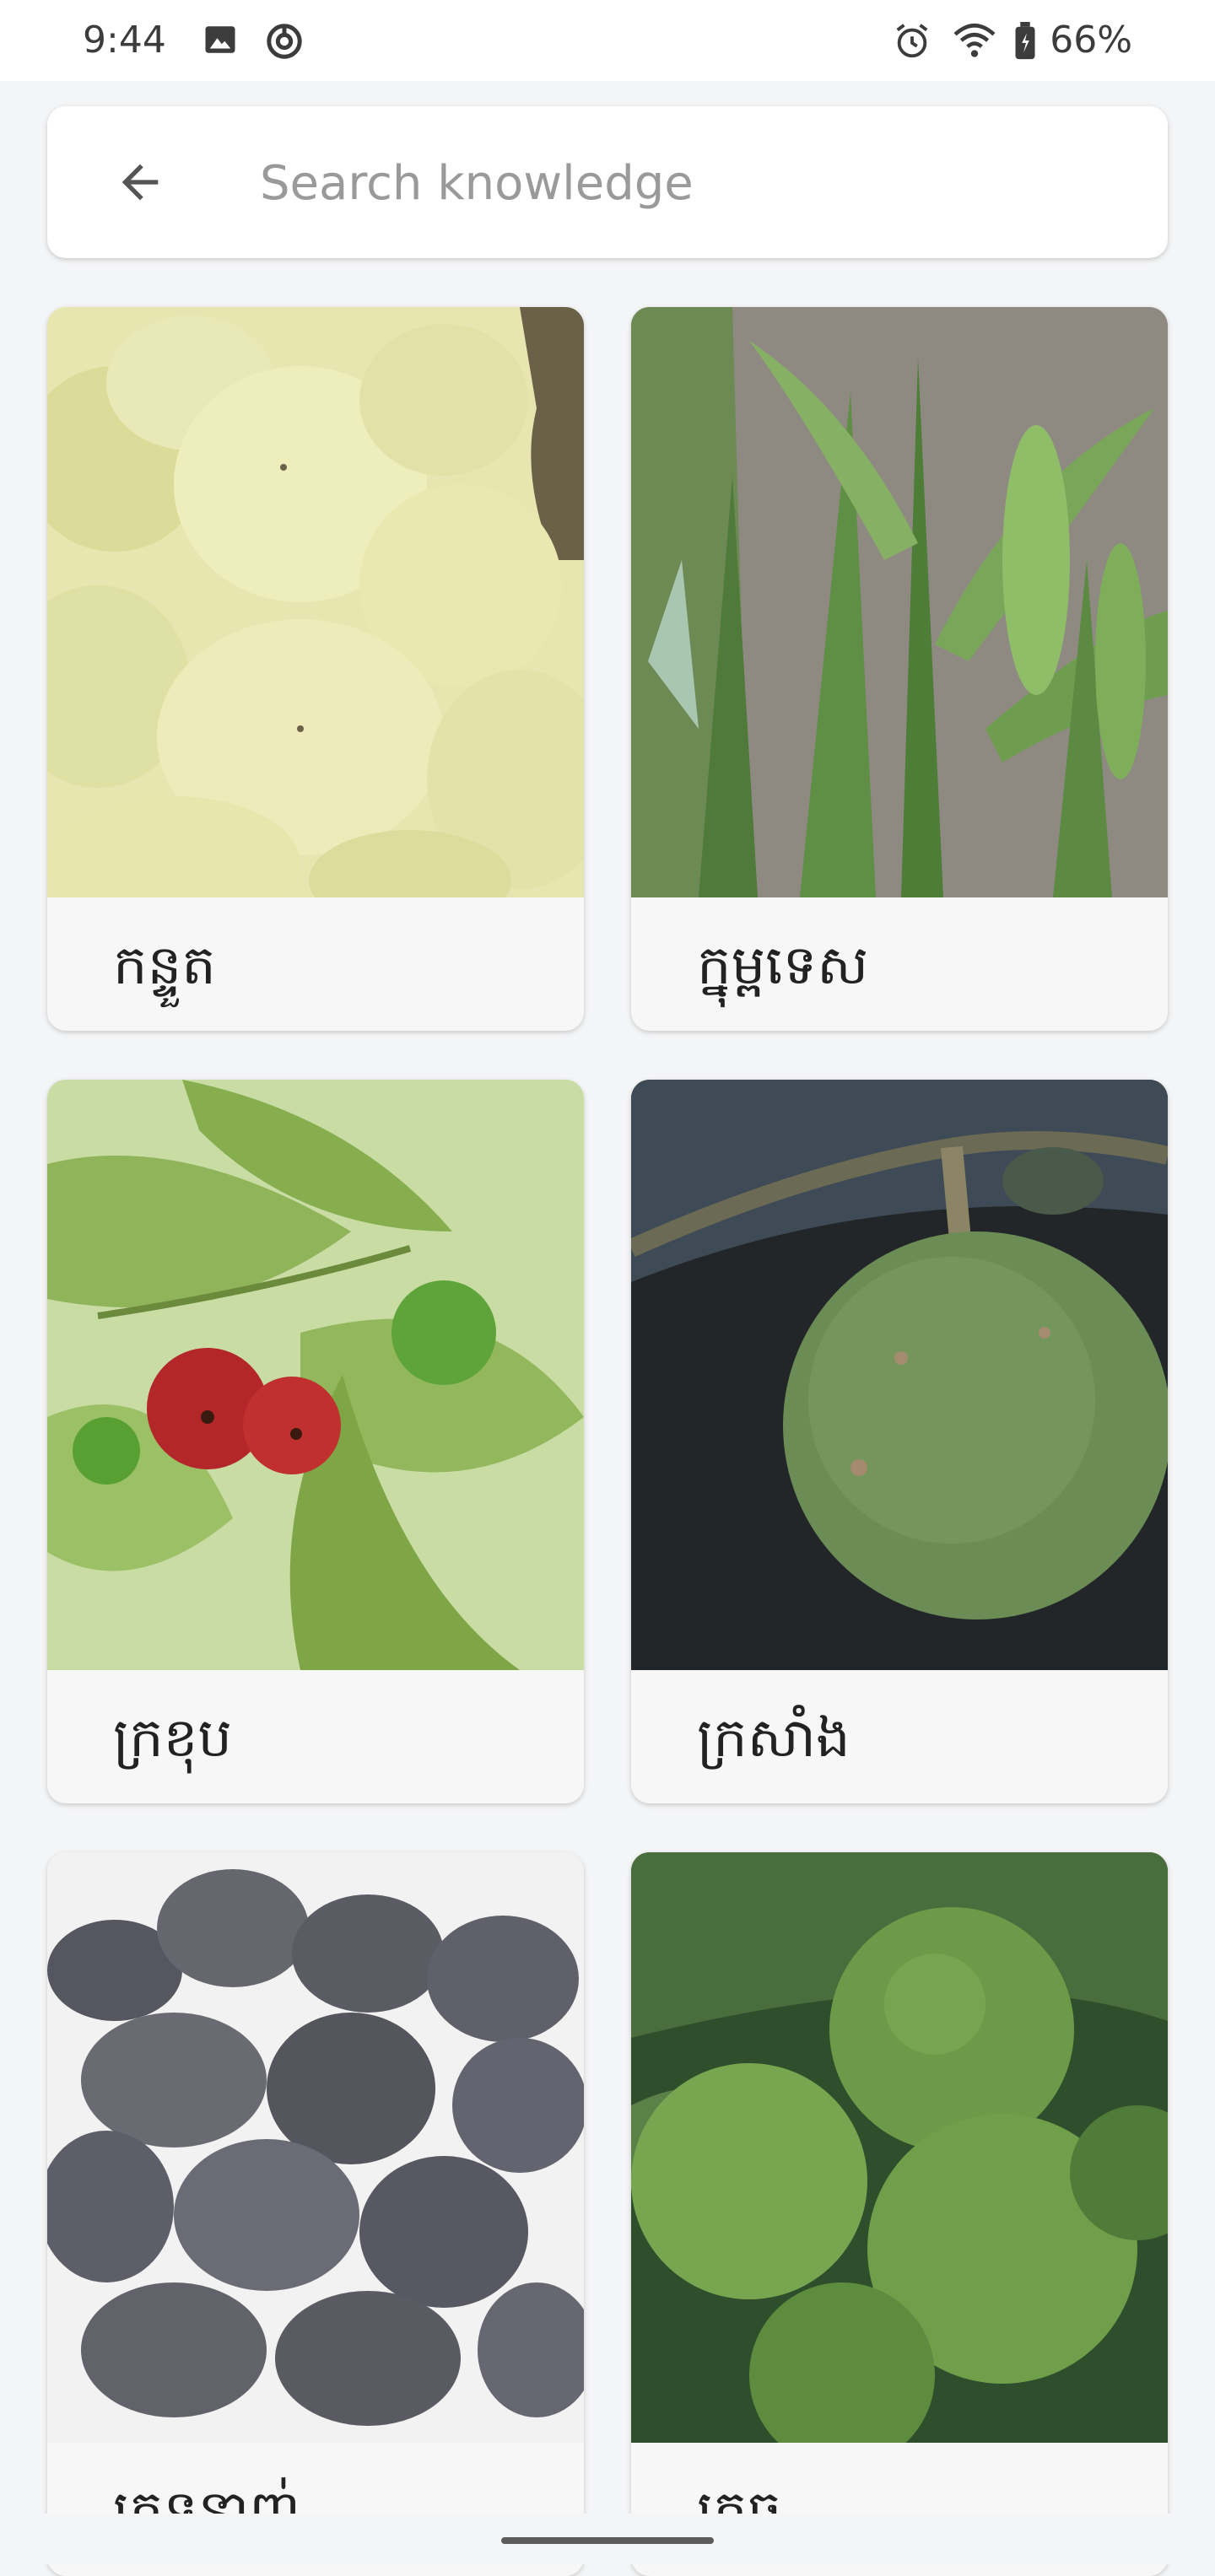 This screenshot has width=1215, height=2576. I want to click on knowledge-card: ក្រូច, so click(899, 2214).